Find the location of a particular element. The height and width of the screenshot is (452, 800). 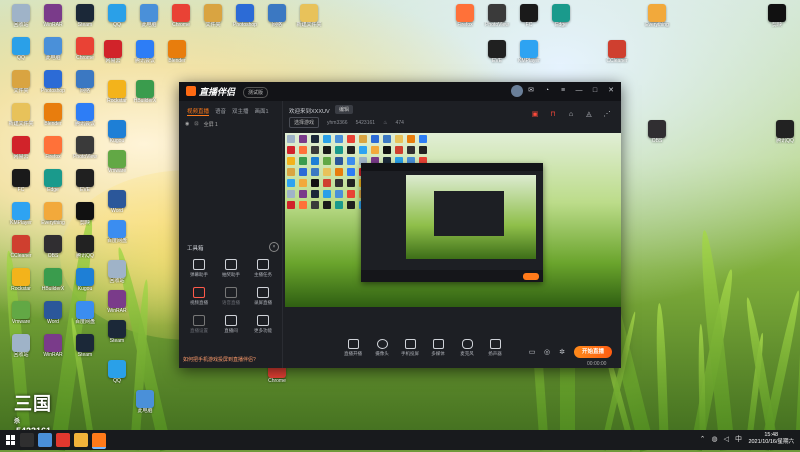

chrome-app-icon is located at coordinates (81, 440).